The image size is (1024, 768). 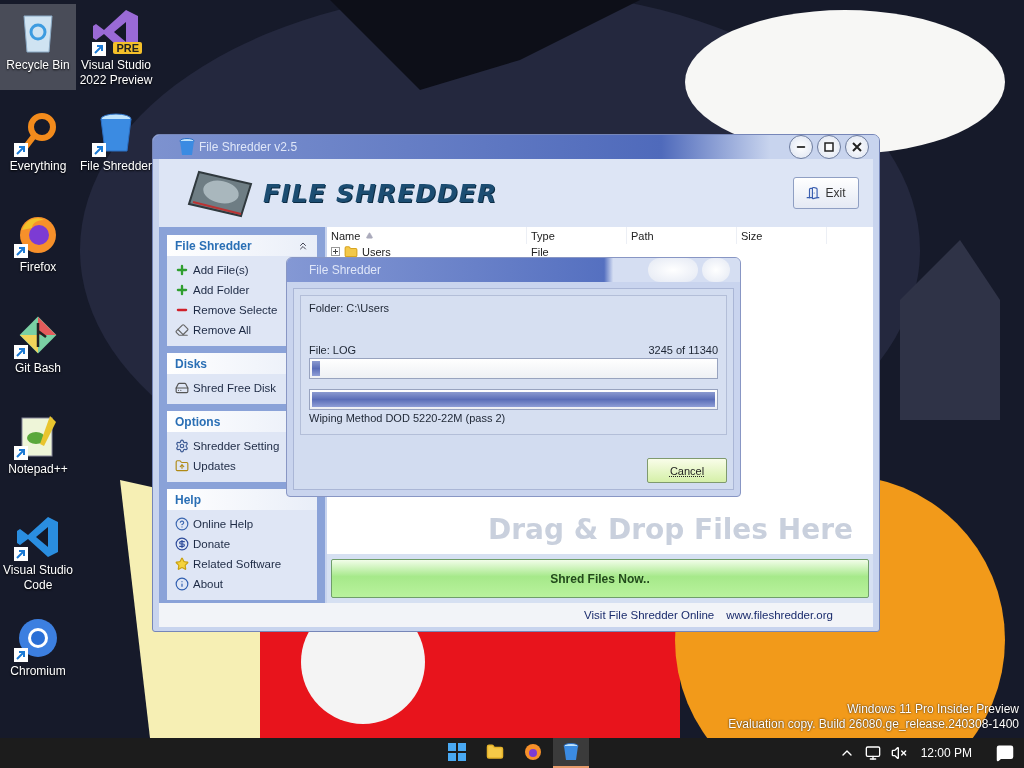 I want to click on desktop-icon: Notepad++, so click(x=38, y=451).